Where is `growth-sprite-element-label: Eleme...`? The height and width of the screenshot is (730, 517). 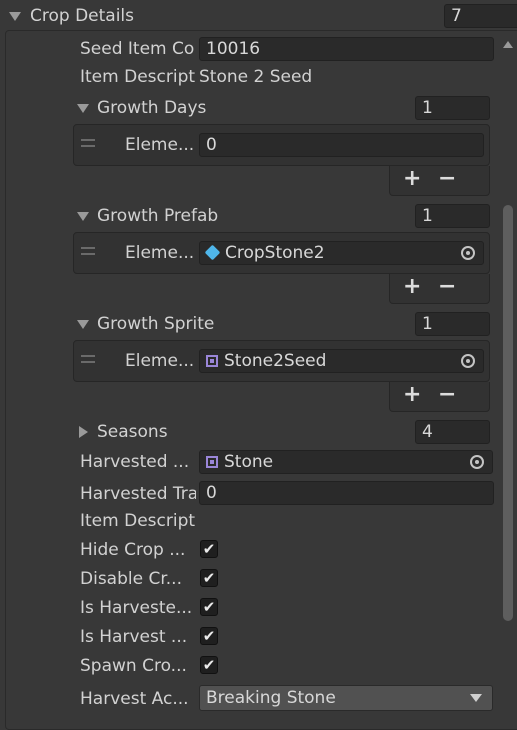
growth-sprite-element-label: Eleme... is located at coordinates (160, 361).